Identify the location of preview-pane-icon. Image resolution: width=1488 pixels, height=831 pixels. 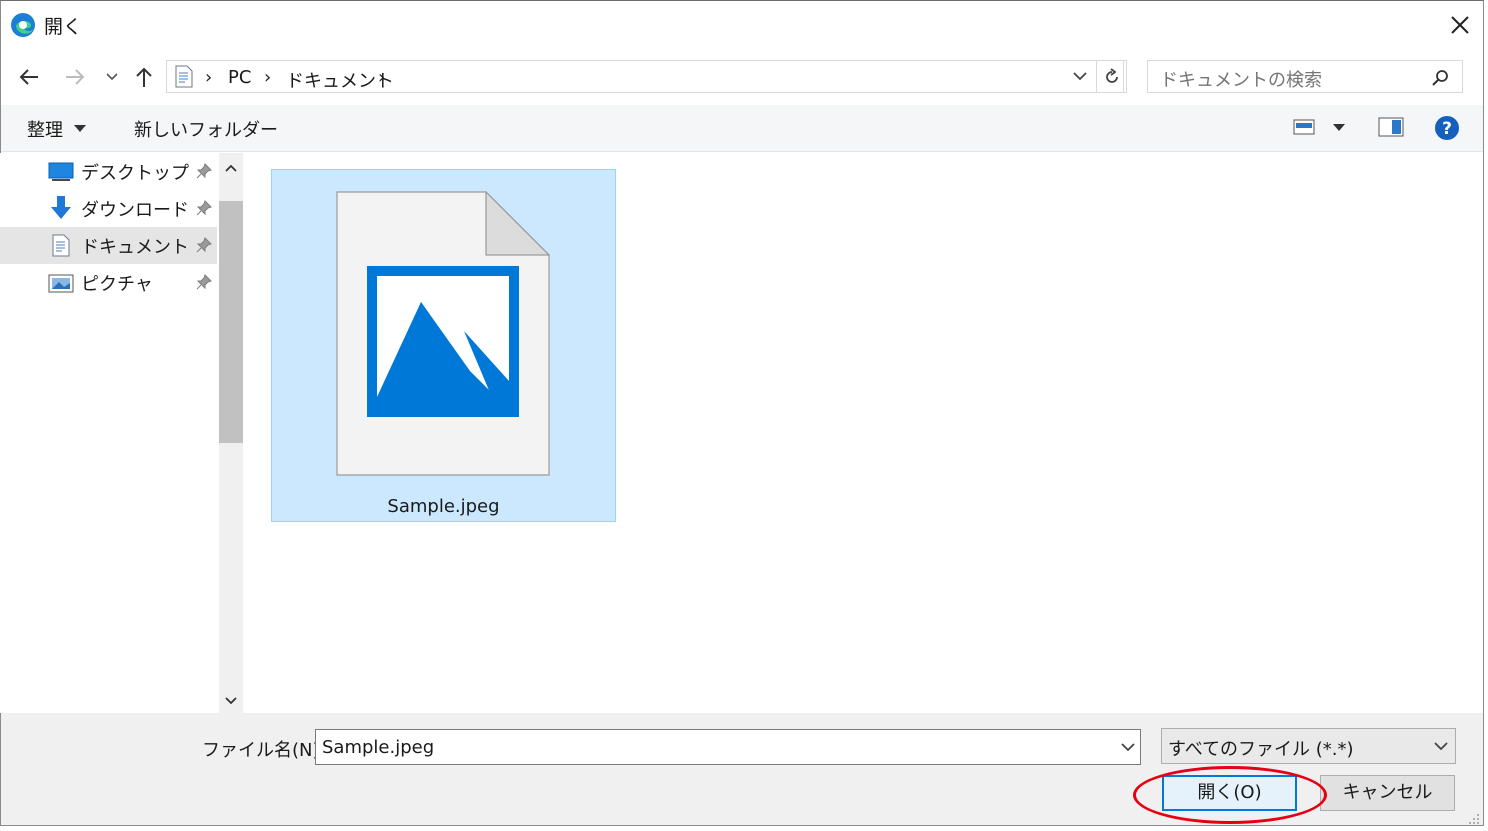
(1391, 127).